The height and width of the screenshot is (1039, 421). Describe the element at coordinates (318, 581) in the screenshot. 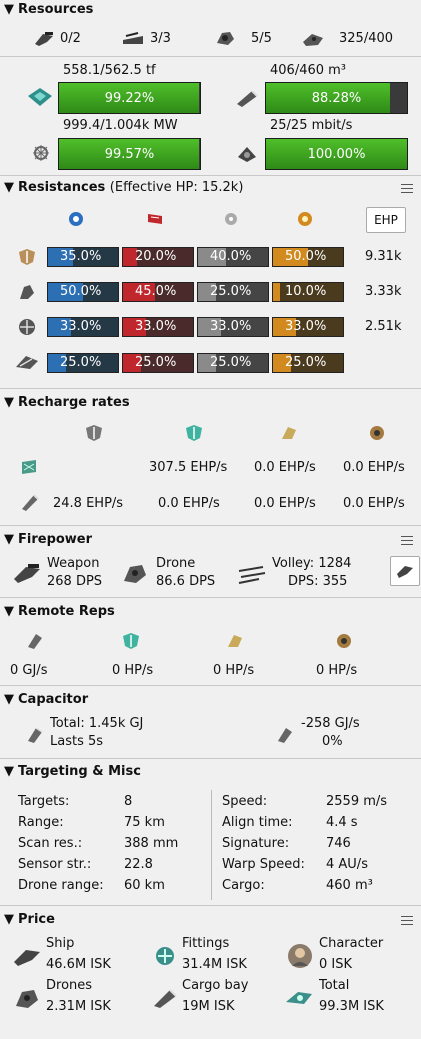

I see `total-dps-value: DPS: 355` at that location.